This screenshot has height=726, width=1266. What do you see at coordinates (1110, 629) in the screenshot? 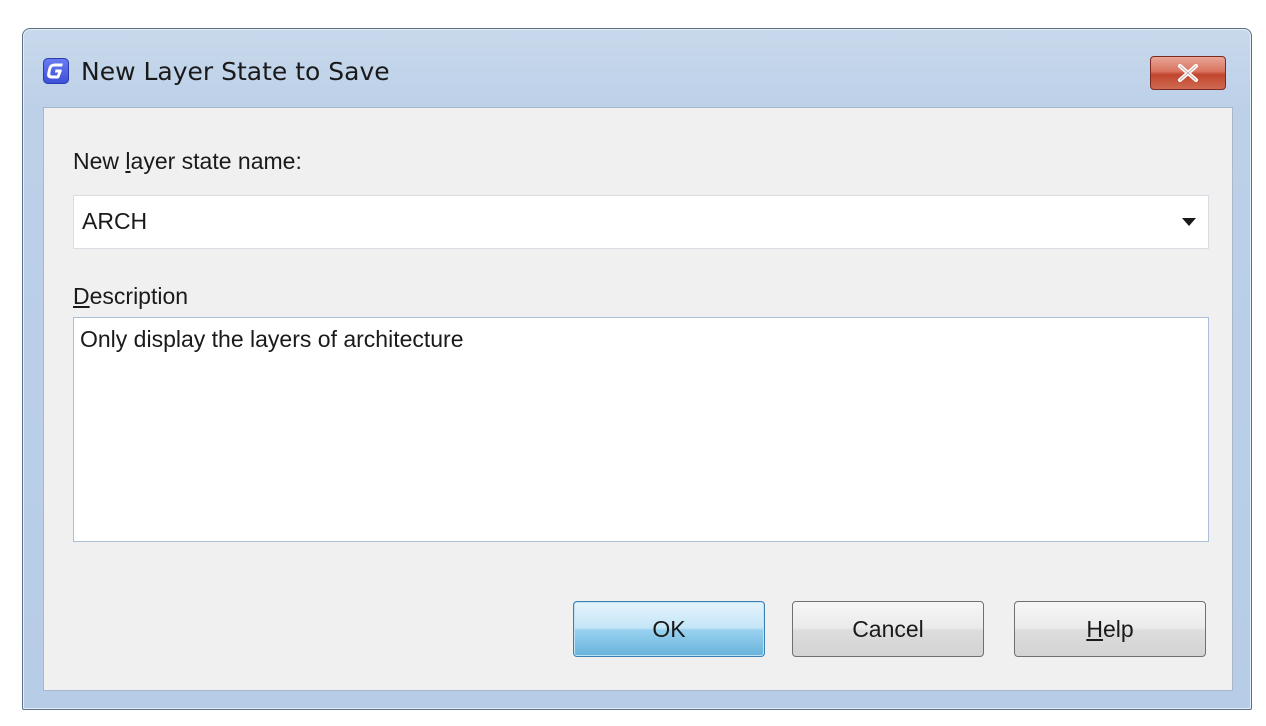
I see `help-button: Help` at bounding box center [1110, 629].